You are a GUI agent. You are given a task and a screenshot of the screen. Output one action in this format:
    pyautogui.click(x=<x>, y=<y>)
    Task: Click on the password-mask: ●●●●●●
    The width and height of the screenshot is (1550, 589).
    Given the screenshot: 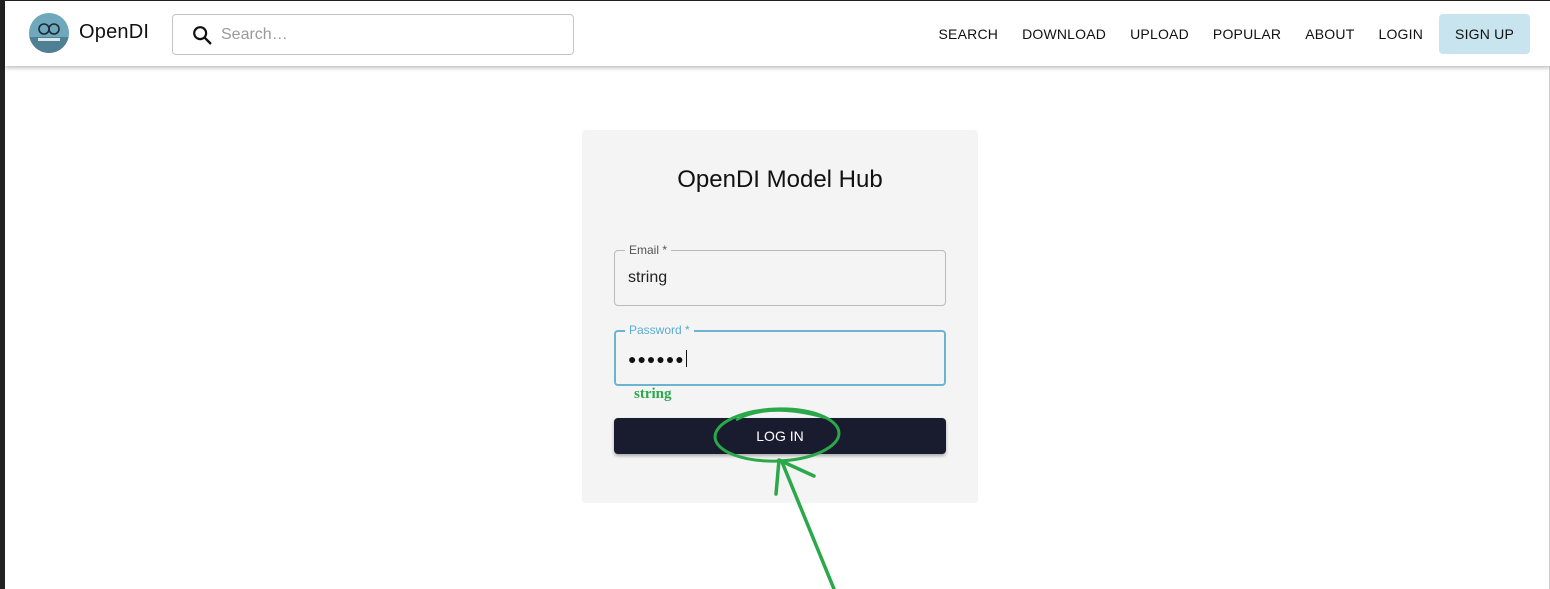 What is the action you would take?
    pyautogui.click(x=656, y=359)
    